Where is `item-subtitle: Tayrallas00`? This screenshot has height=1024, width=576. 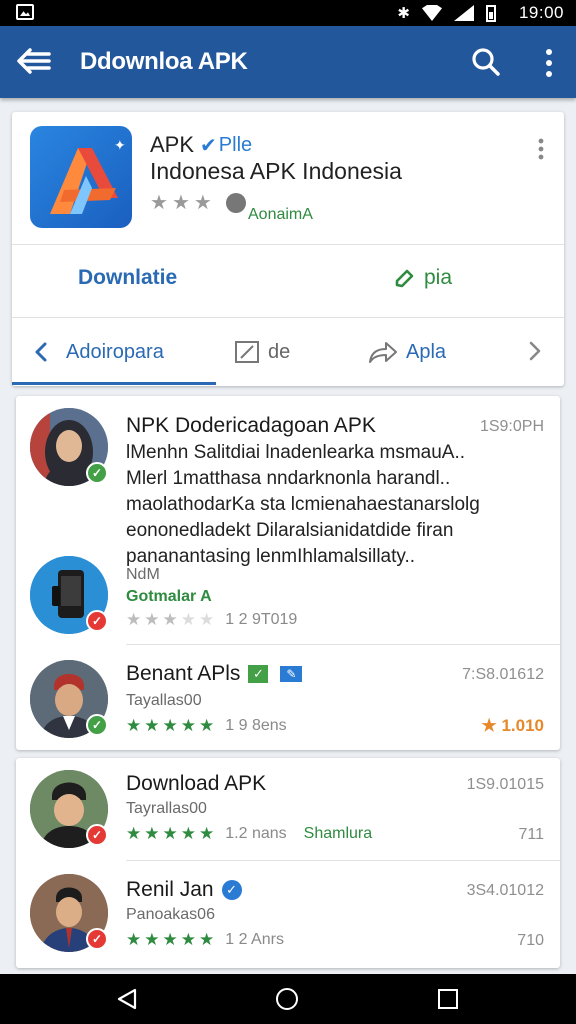 item-subtitle: Tayrallas00 is located at coordinates (166, 808).